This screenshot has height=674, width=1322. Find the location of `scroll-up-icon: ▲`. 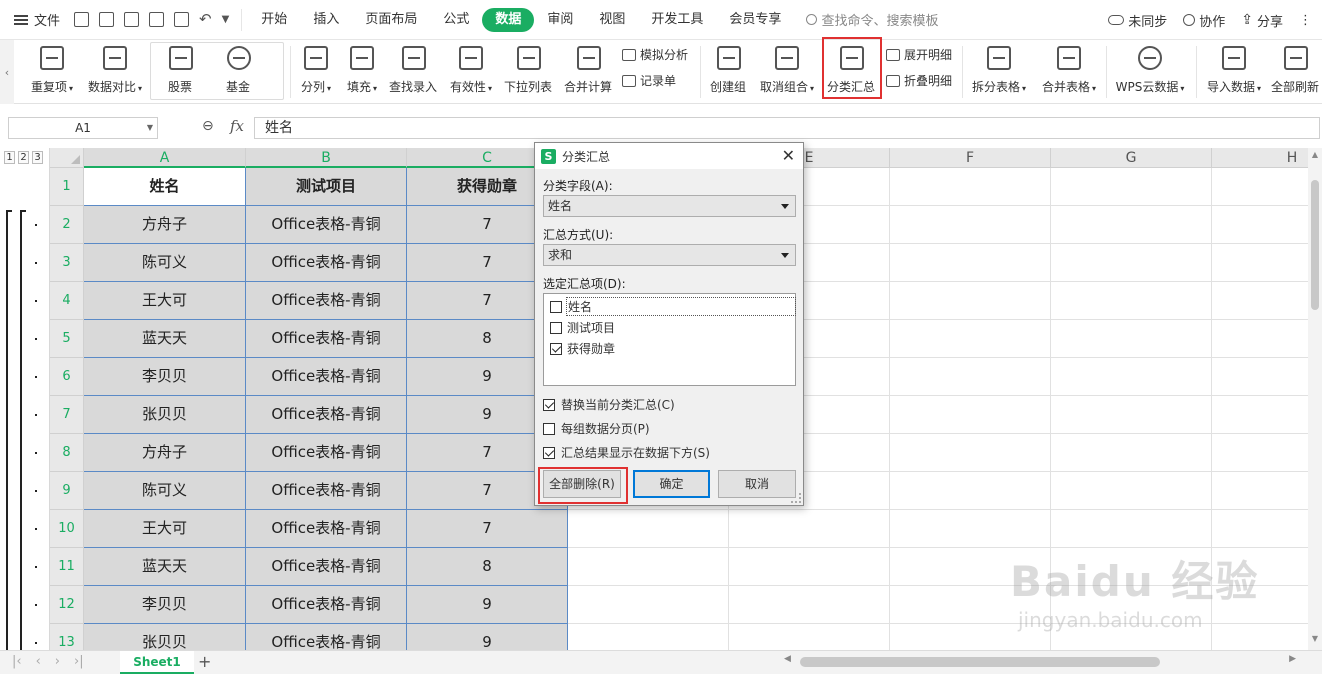

scroll-up-icon: ▲ is located at coordinates (1315, 157).